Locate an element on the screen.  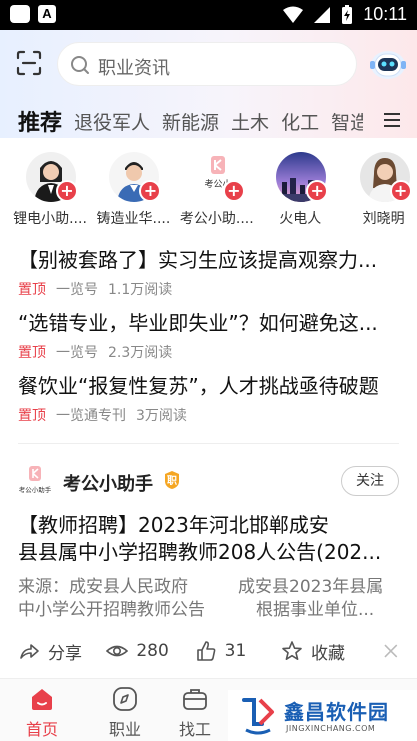
search-placeholder: 职业资讯 is located at coordinates (134, 68).